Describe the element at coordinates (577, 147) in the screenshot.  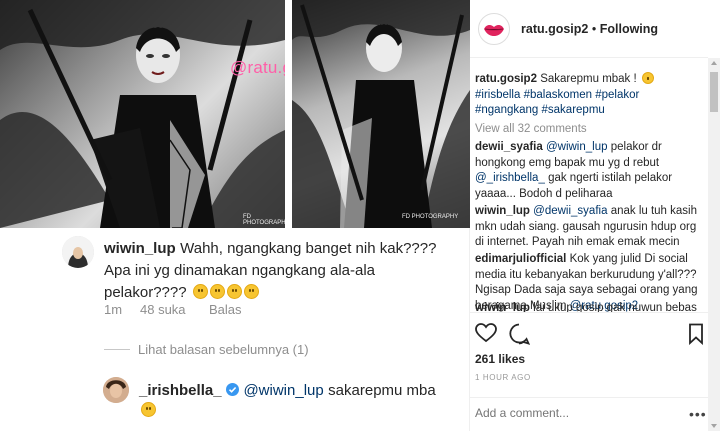
I see `comment-mention: @wiwin_lup` at that location.